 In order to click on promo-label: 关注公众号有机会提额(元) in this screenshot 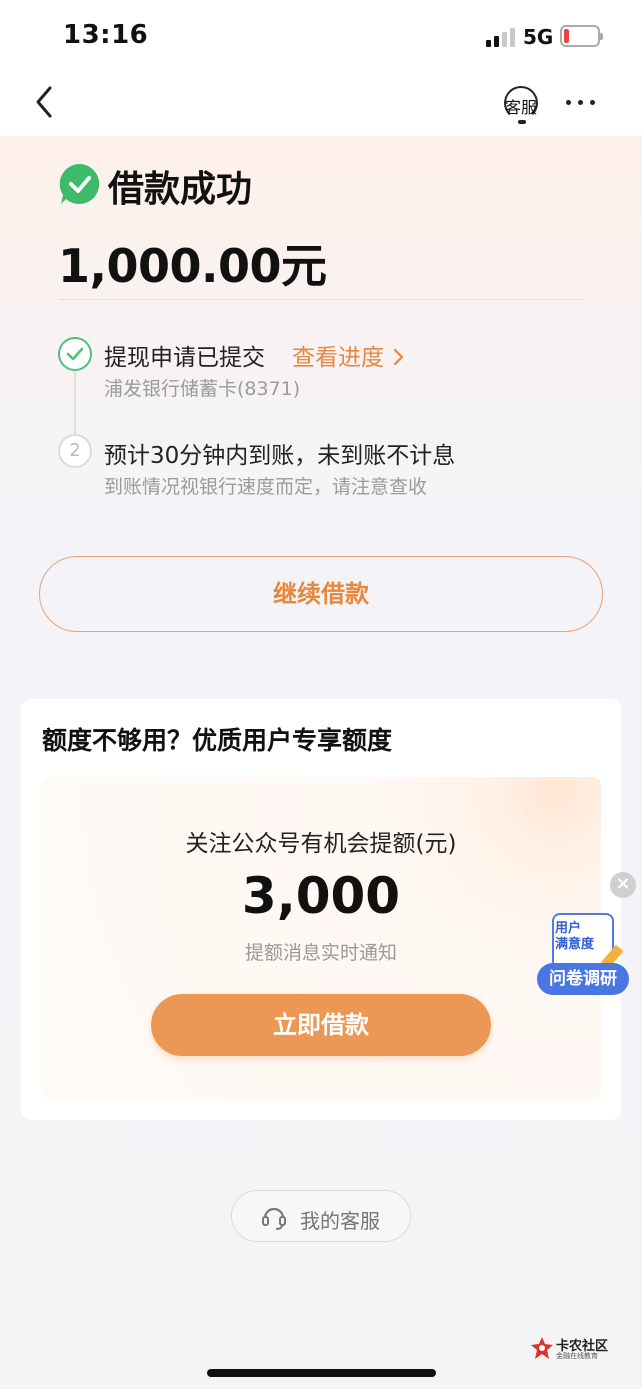, I will do `click(321, 844)`.